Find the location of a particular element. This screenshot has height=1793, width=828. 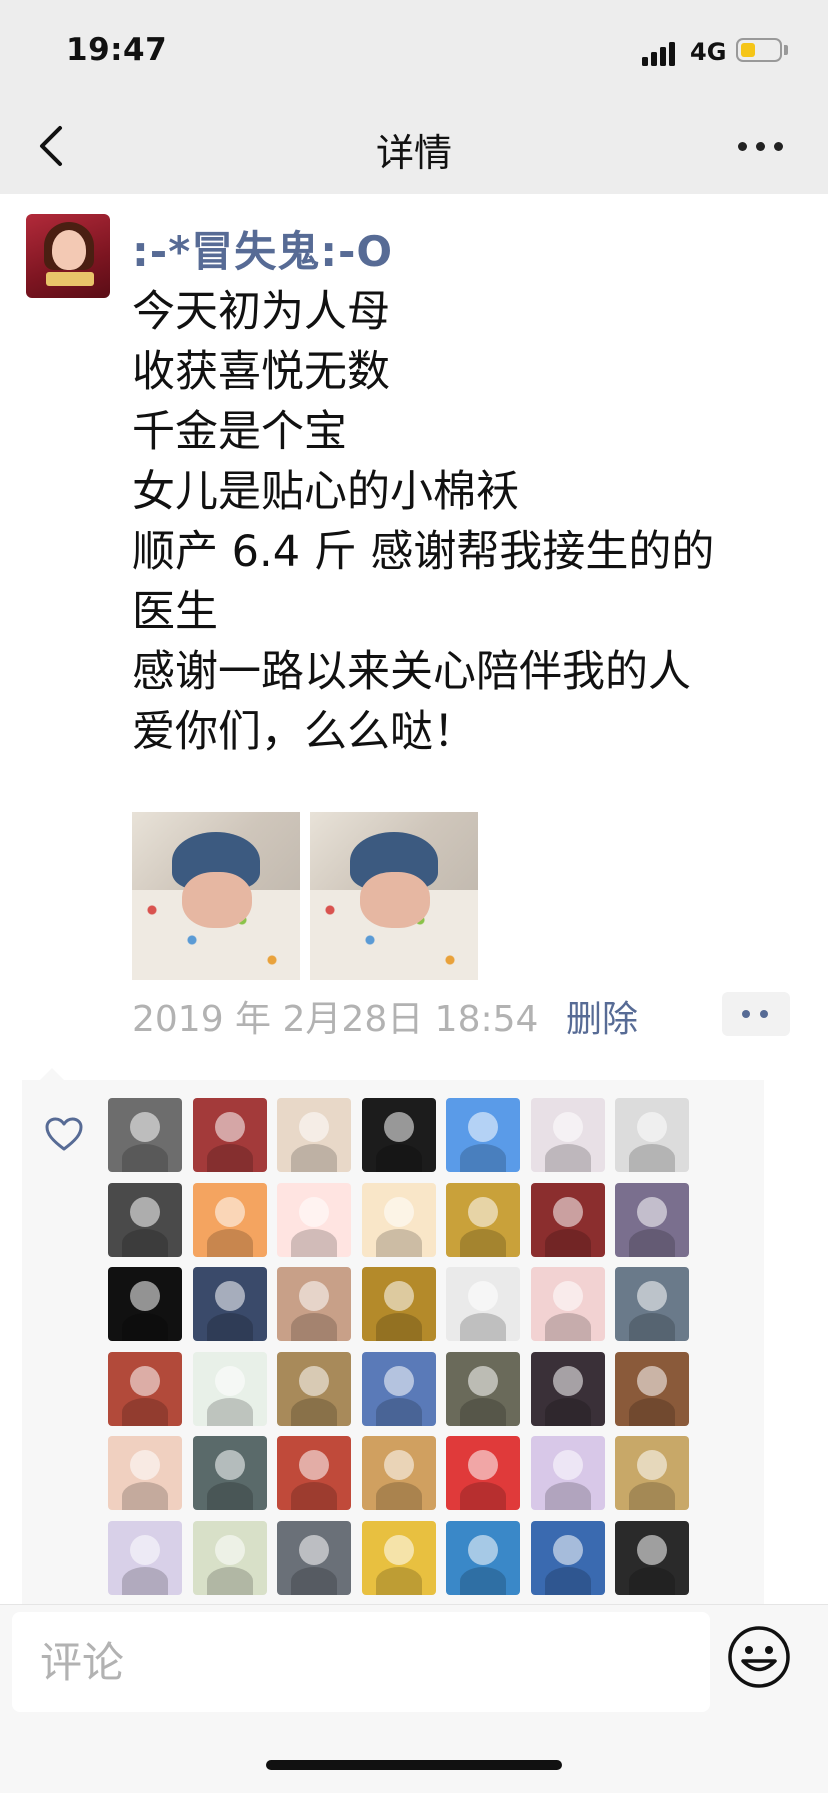

post-actions-button is located at coordinates (756, 1014).